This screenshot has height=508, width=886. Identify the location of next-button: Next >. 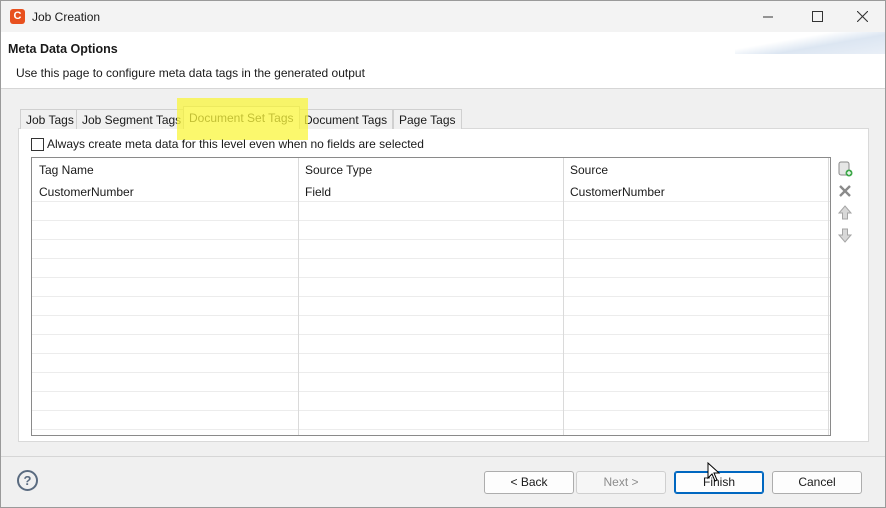
(621, 482).